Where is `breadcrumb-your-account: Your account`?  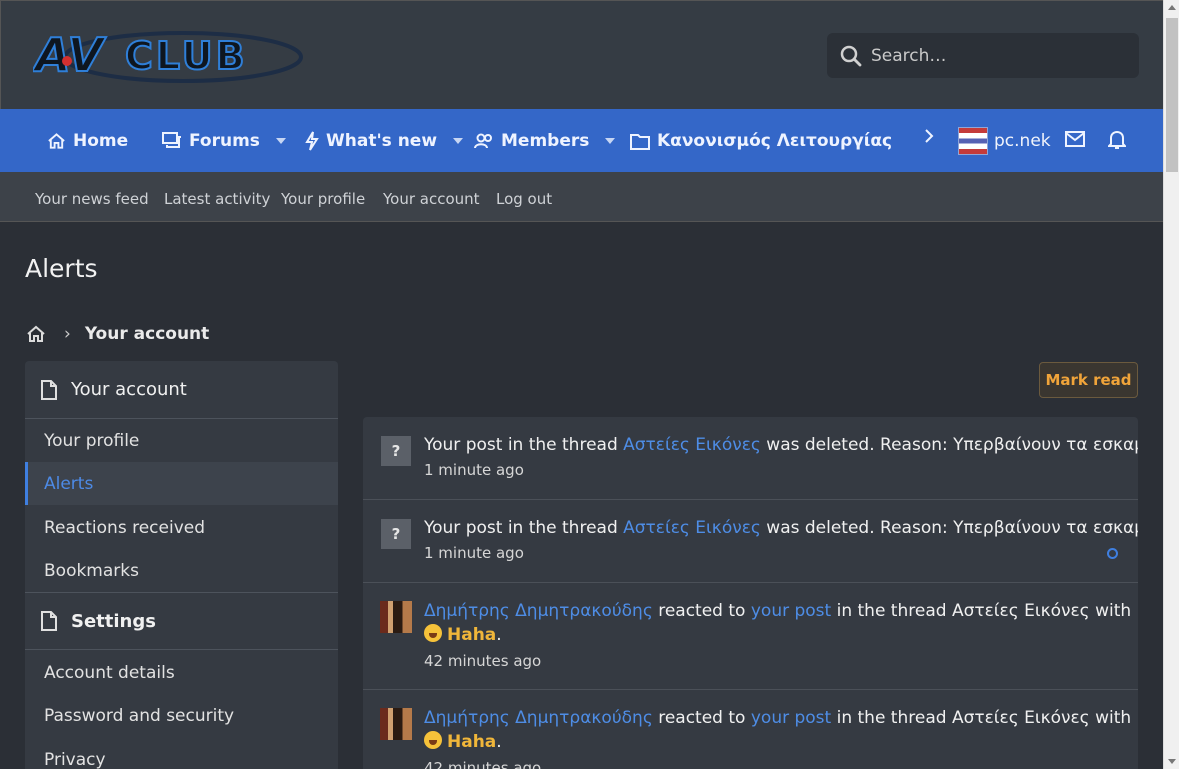
breadcrumb-your-account: Your account is located at coordinates (147, 334).